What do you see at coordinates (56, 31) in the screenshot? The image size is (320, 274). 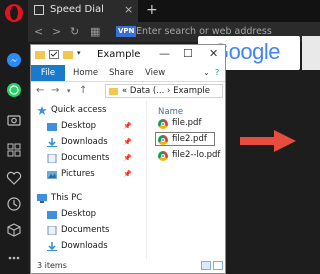 I see `forward-arrow-icon: >` at bounding box center [56, 31].